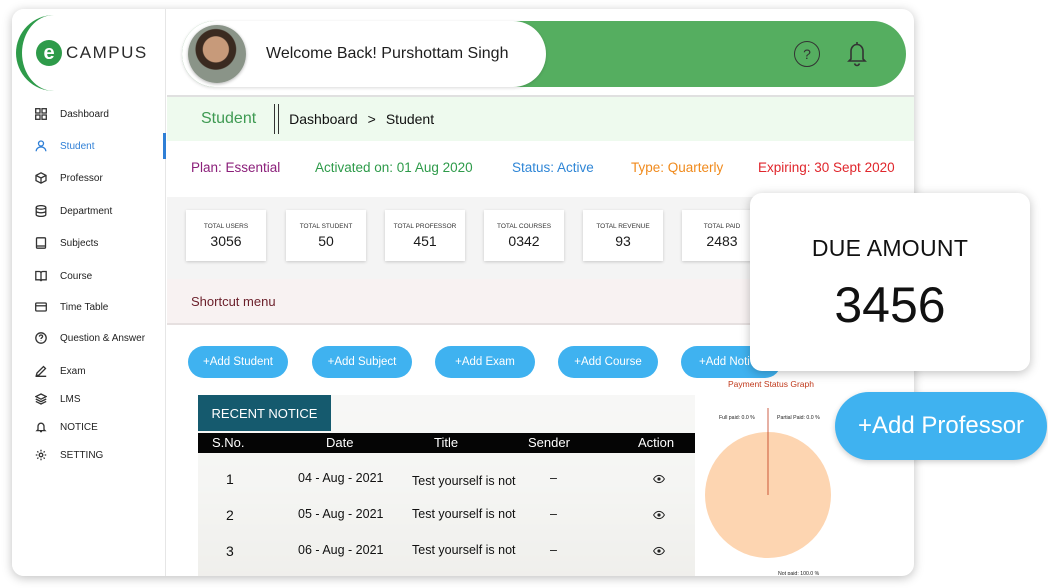  I want to click on table-row: 2 05 - Aug - 2021 Test yourself is not –, so click(446, 519).